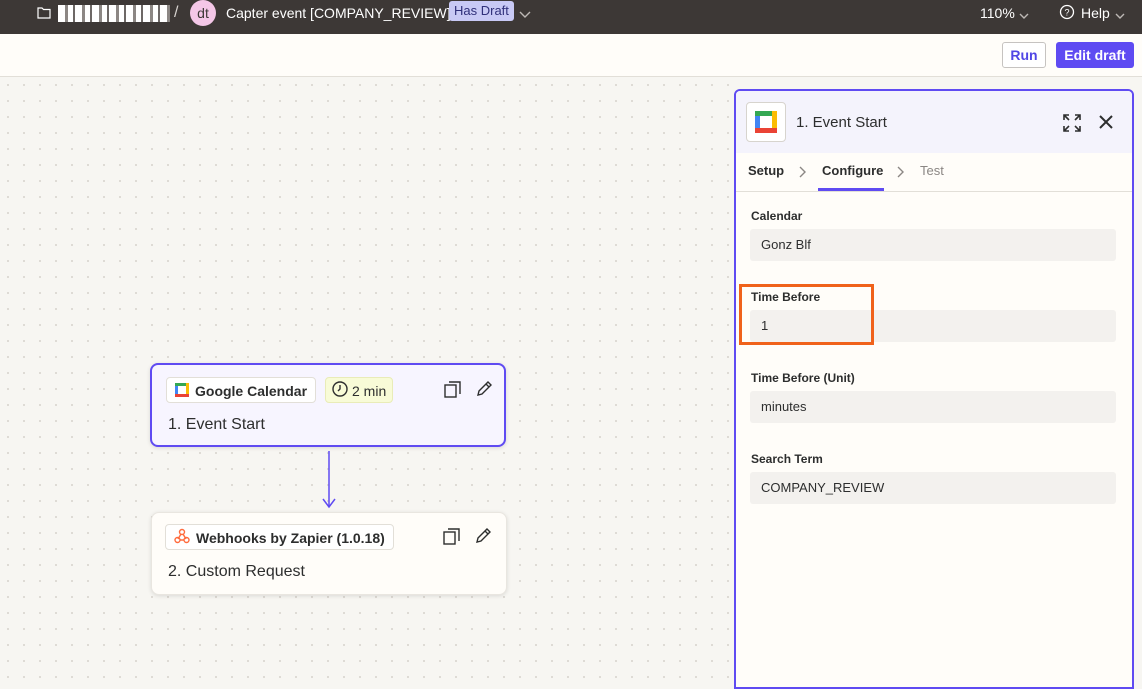 This screenshot has height=689, width=1142. What do you see at coordinates (1120, 16) in the screenshot?
I see `help-chevron-down-icon` at bounding box center [1120, 16].